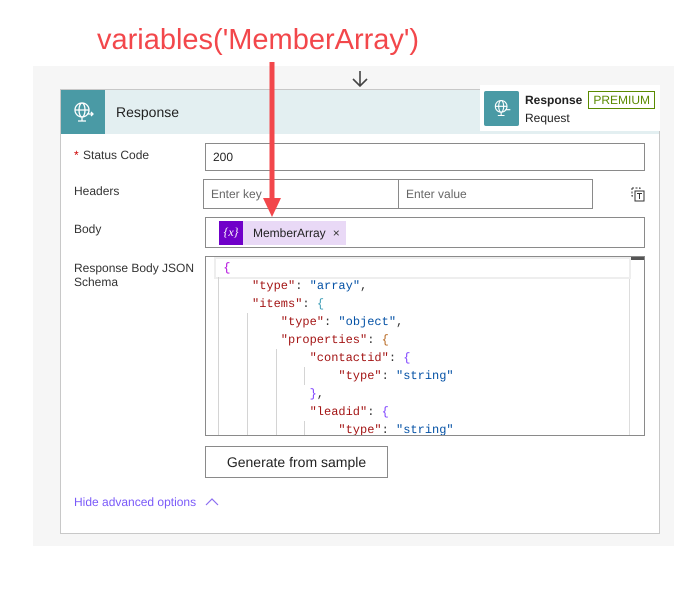  I want to click on code-line: "type": "array",, so click(310, 286).